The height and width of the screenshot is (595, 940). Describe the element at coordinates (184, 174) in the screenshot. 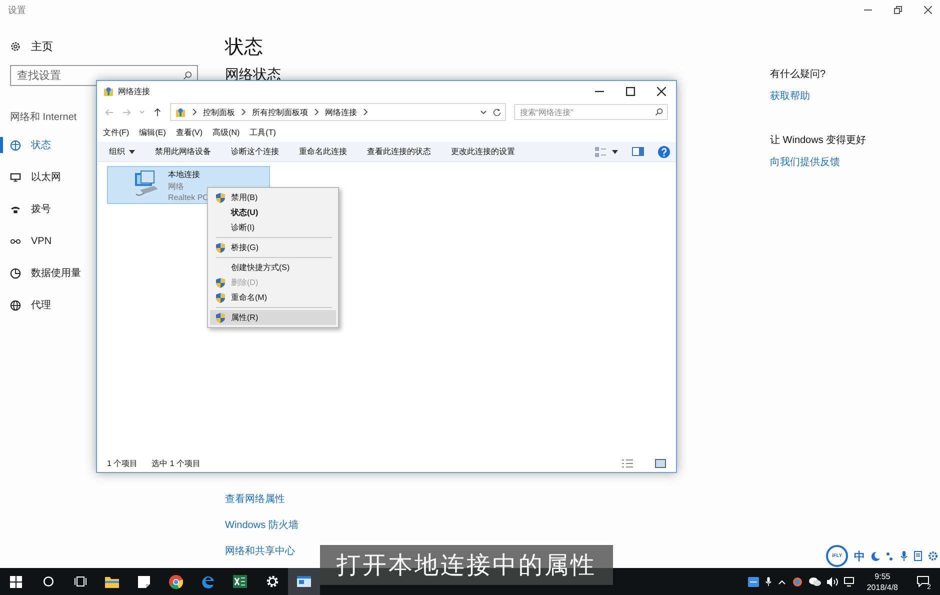

I see `connection-name: 本地连接` at that location.